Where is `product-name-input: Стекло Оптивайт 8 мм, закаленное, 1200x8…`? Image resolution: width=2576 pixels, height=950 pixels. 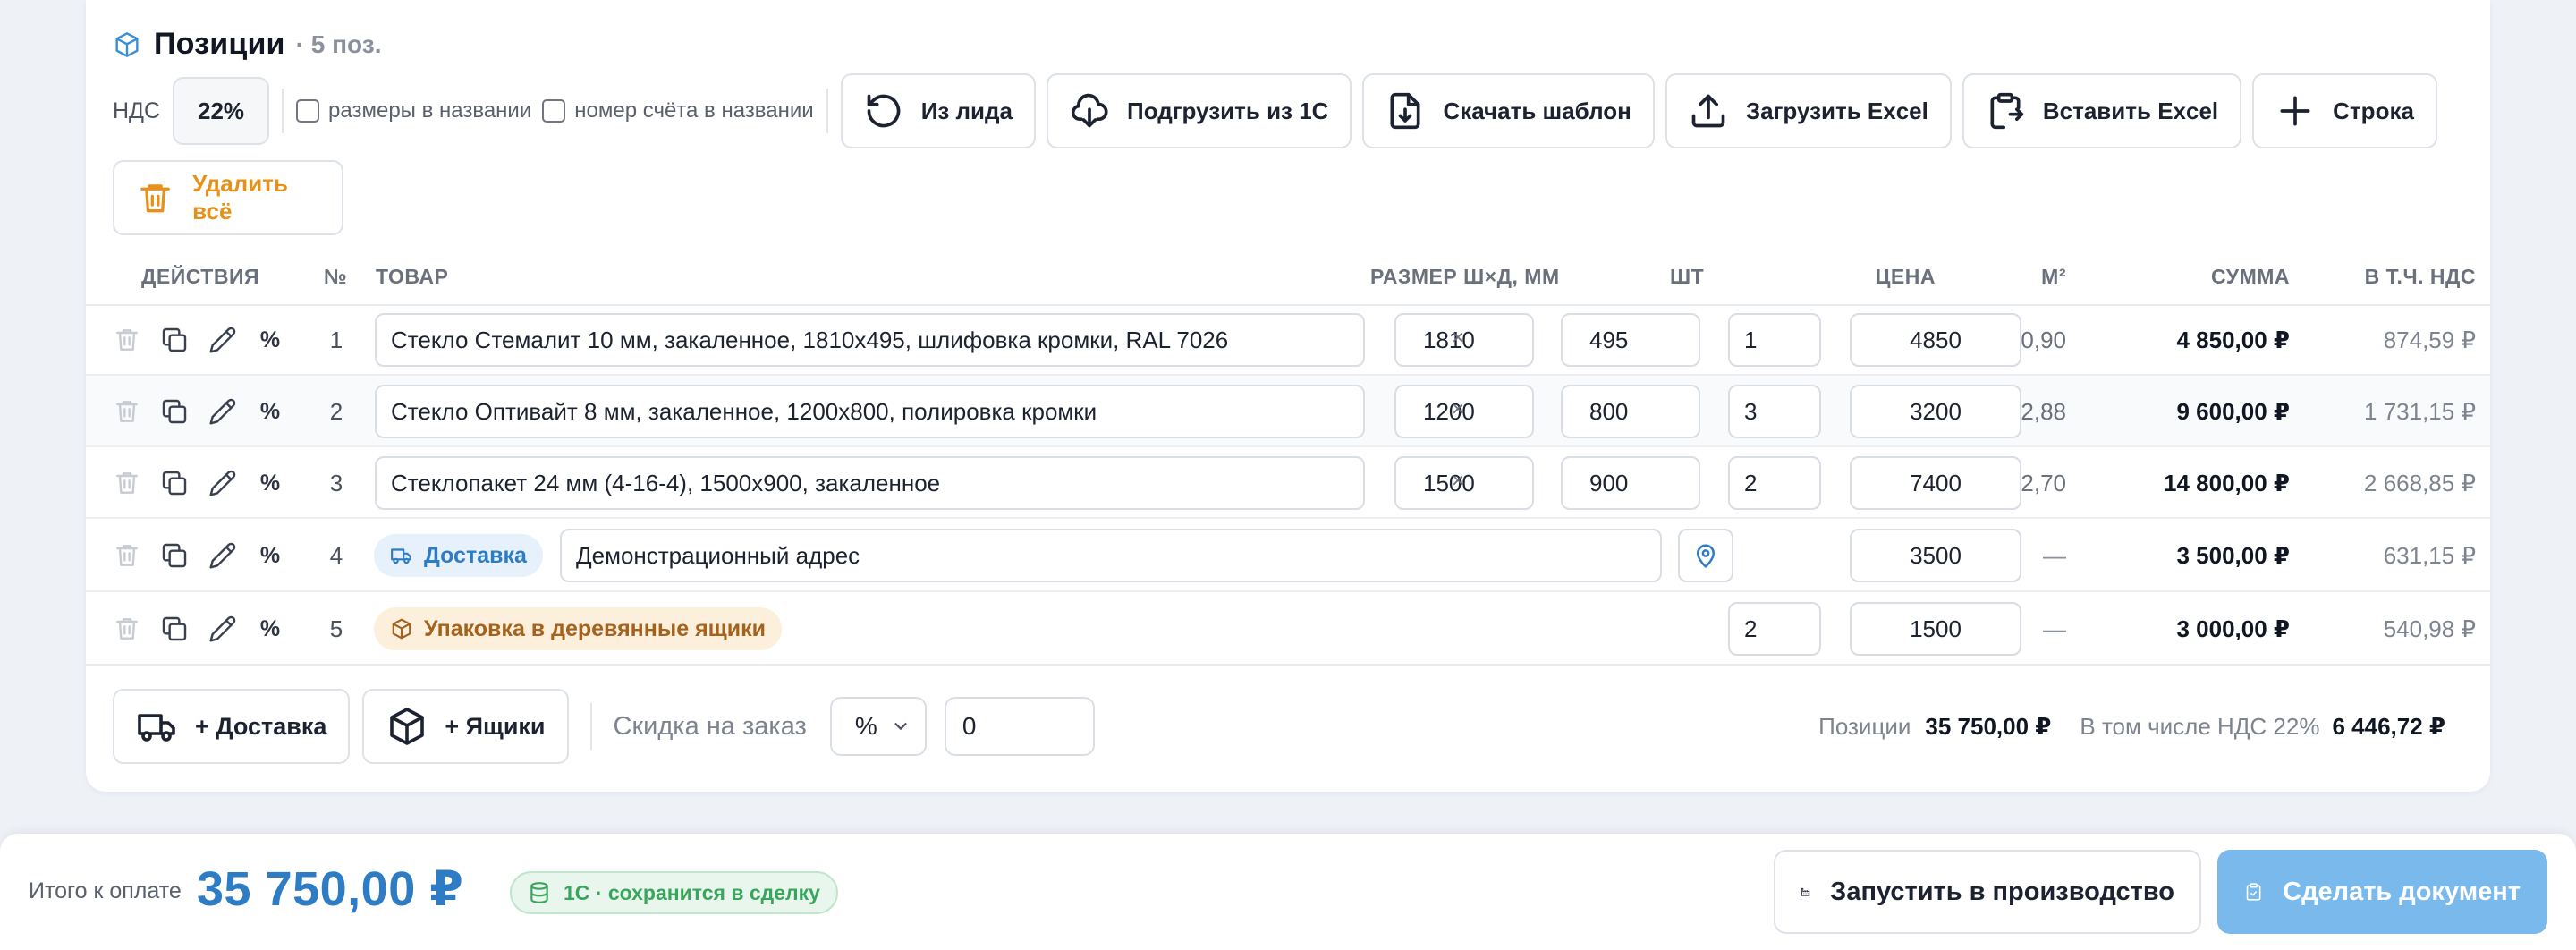 product-name-input: Стекло Оптивайт 8 мм, закаленное, 1200x8… is located at coordinates (870, 411).